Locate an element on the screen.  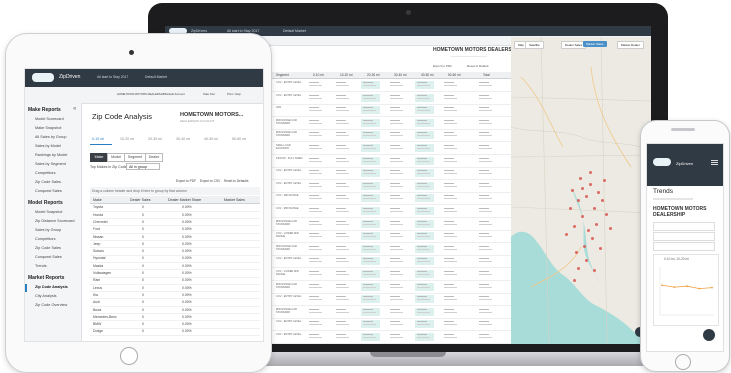
market-sales-button: Market Sales is located at coordinates (595, 44).